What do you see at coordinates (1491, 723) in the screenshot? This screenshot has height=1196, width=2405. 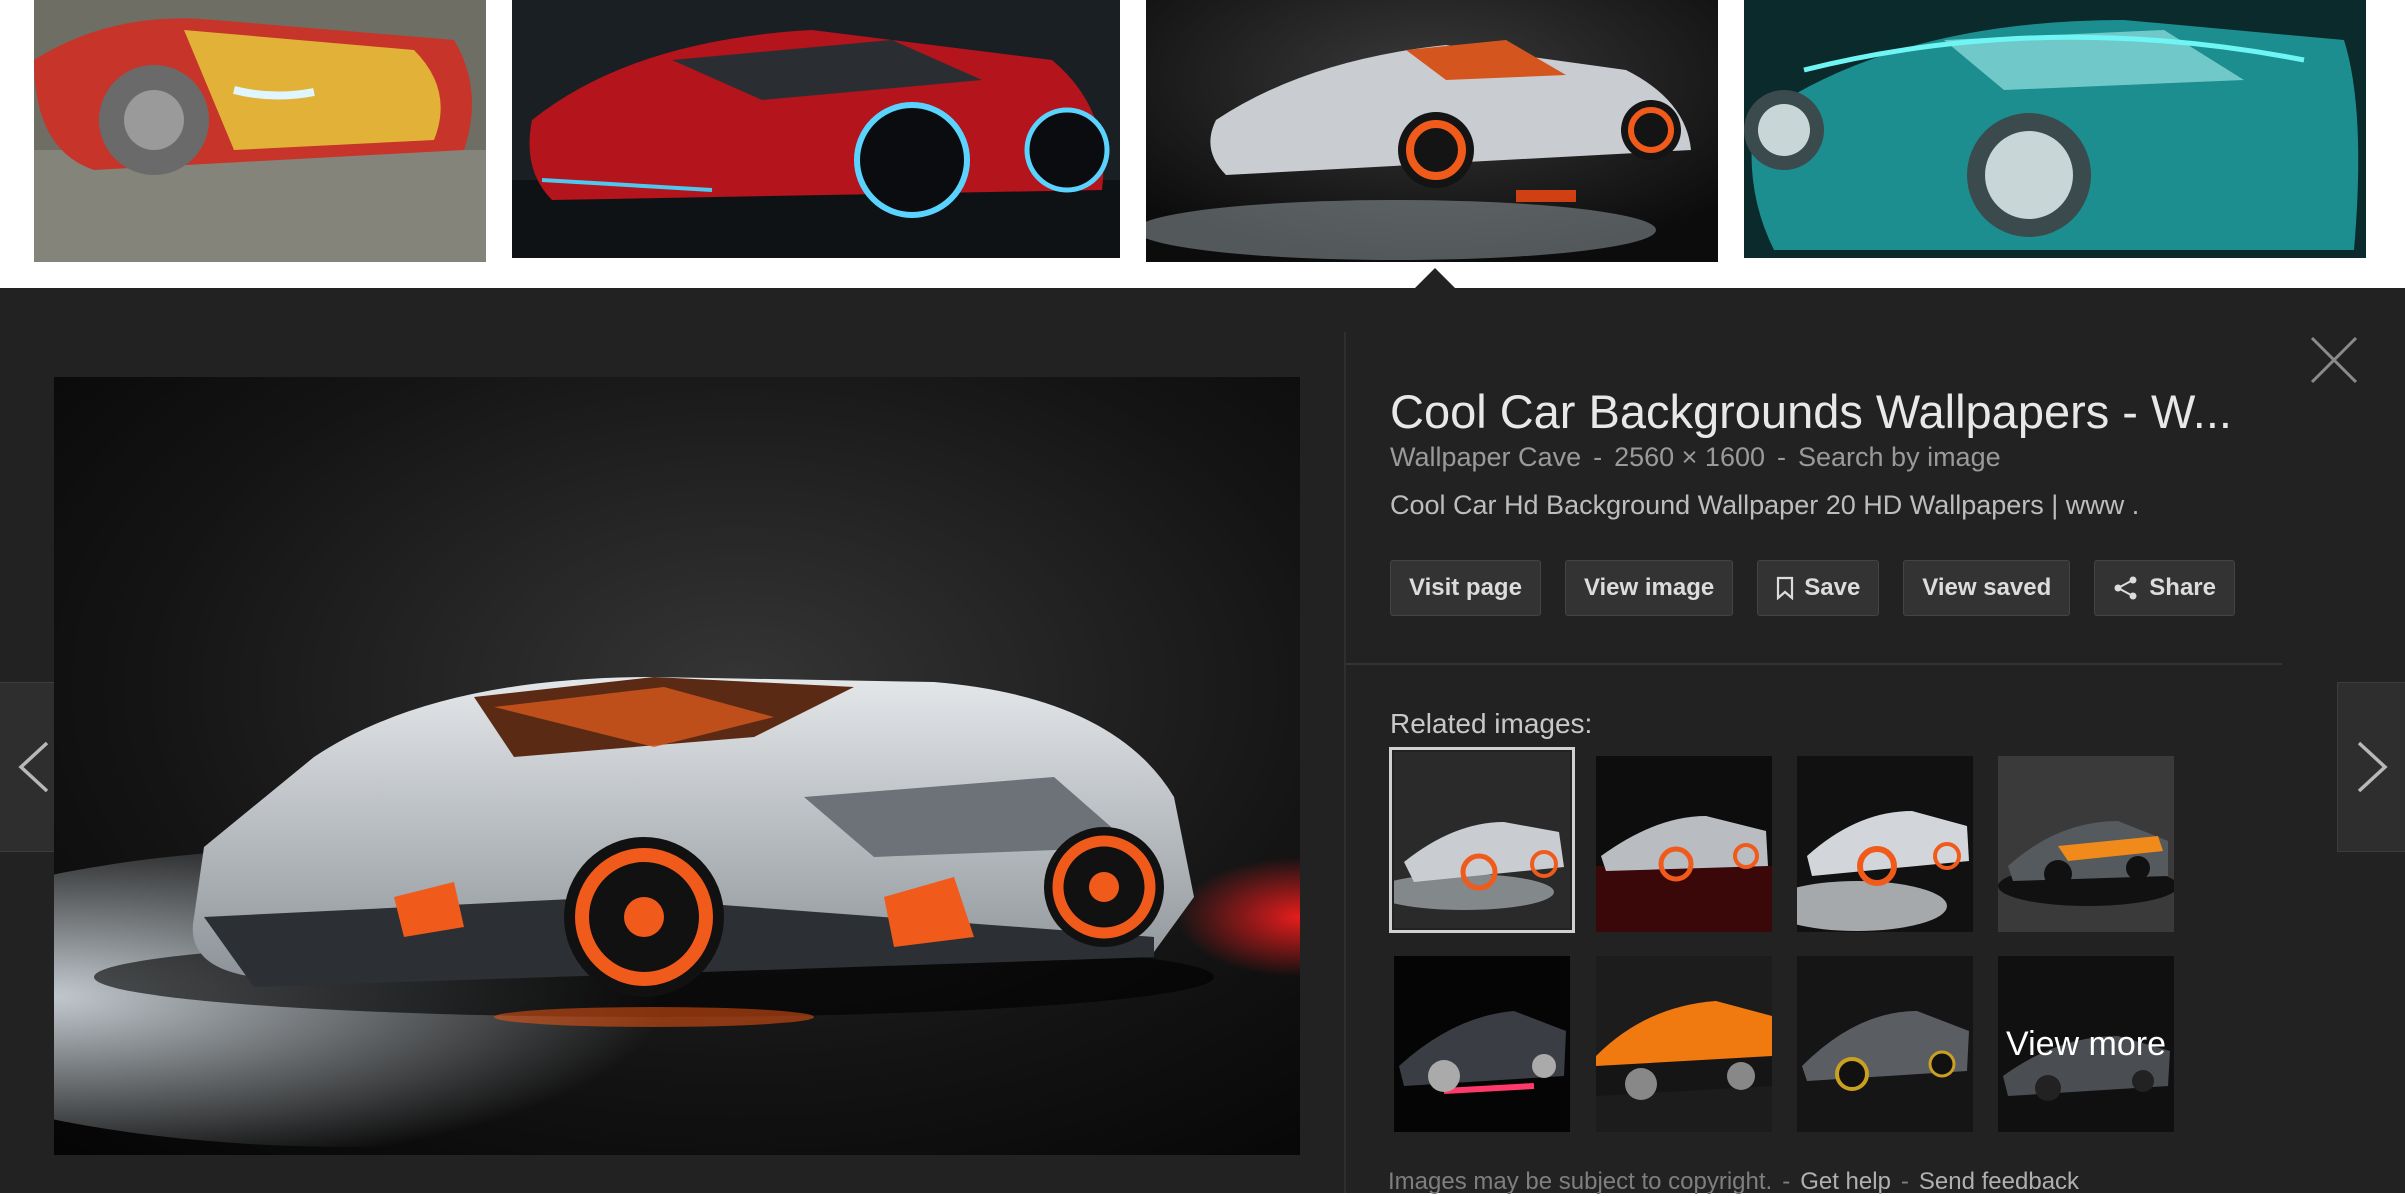 I see `related-images-label: Related images:` at bounding box center [1491, 723].